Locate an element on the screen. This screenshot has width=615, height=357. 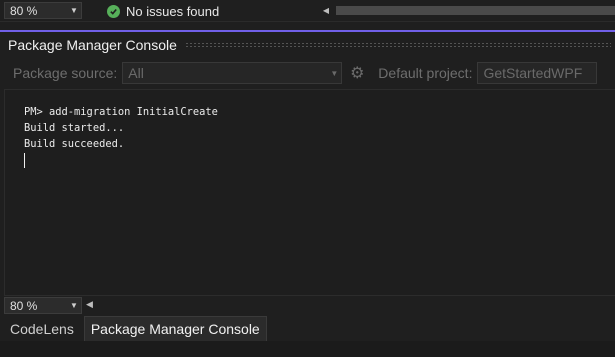
footer-strip is located at coordinates (307, 349).